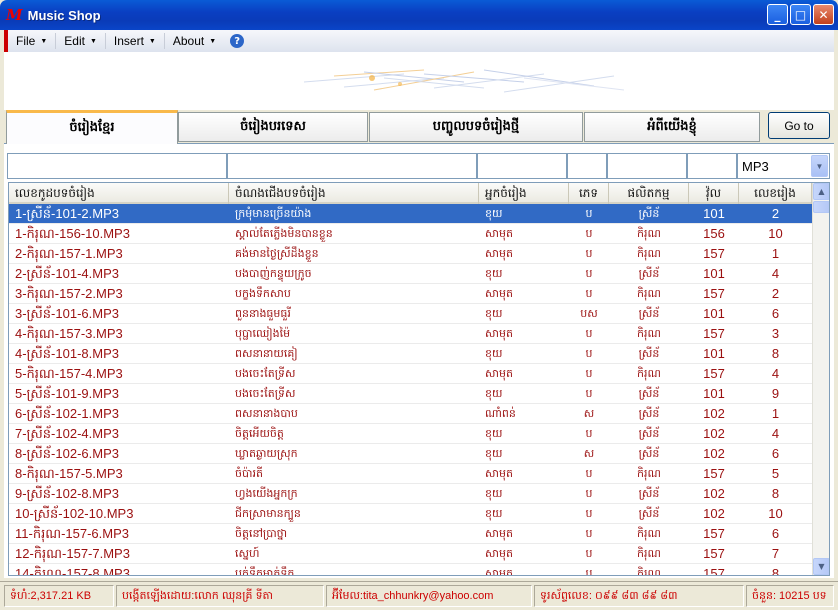 This screenshot has height=610, width=838. I want to click on menu-insert: Insert ▼, so click(135, 41).